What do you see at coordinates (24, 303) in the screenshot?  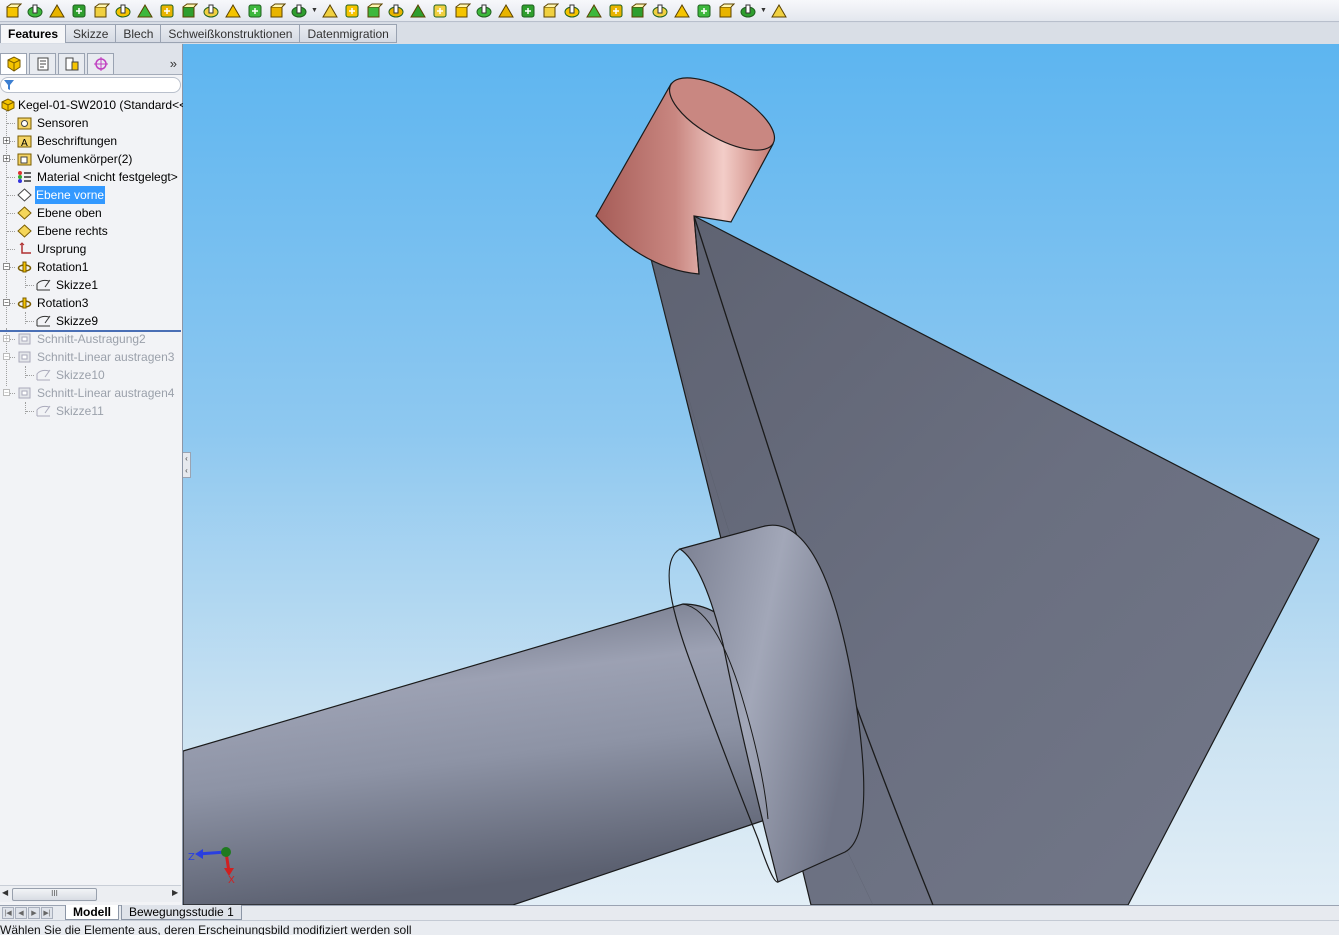 I see `revolve-feature-icon` at bounding box center [24, 303].